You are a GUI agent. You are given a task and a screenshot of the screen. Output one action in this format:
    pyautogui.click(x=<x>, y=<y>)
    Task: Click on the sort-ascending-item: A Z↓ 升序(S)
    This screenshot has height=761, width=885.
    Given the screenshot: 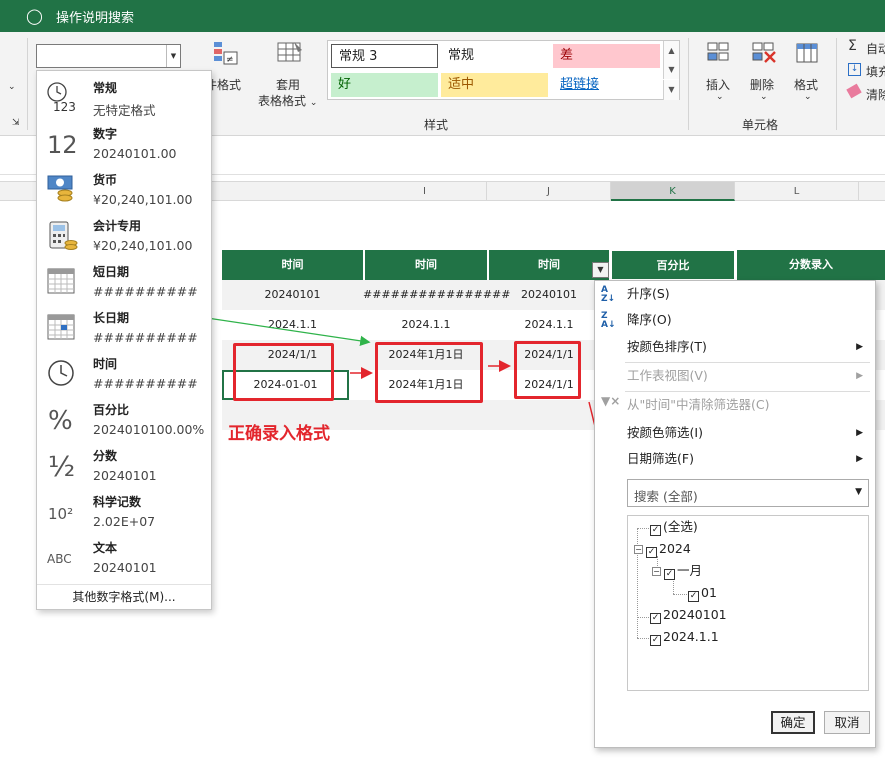 What is the action you would take?
    pyautogui.click(x=735, y=294)
    